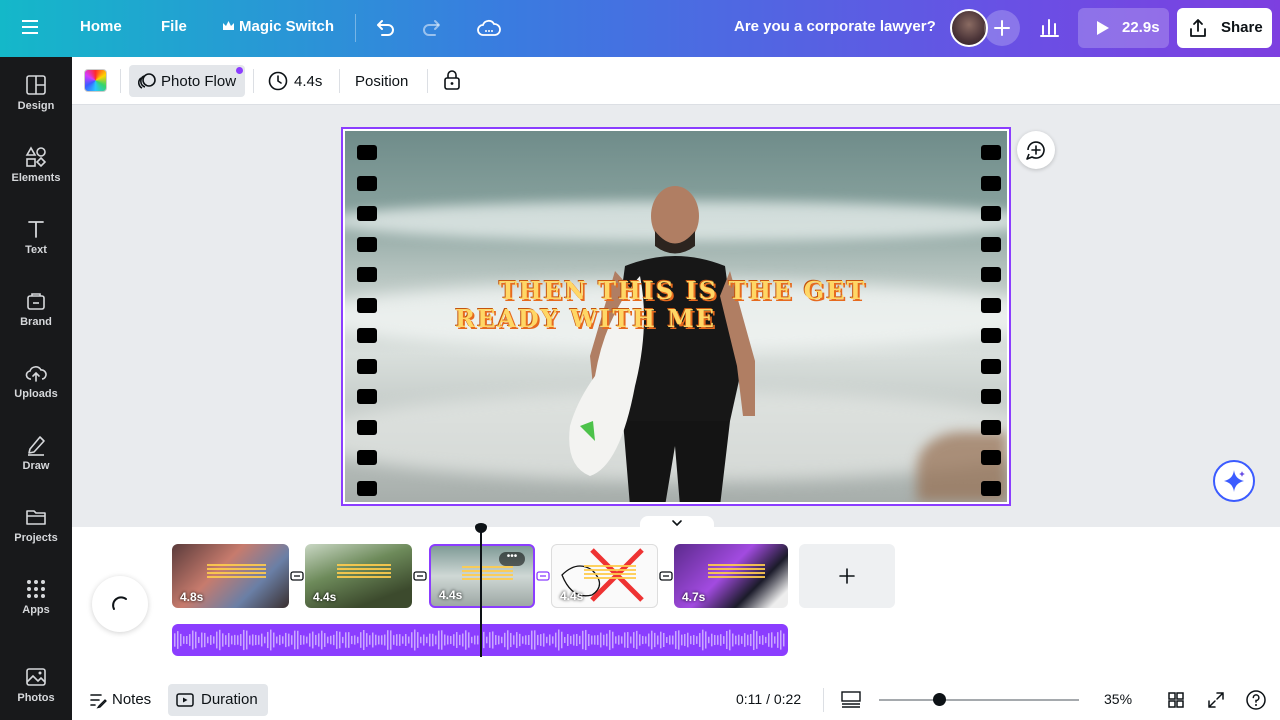 This screenshot has width=1280, height=720. What do you see at coordinates (481, 592) in the screenshot?
I see `playhead` at bounding box center [481, 592].